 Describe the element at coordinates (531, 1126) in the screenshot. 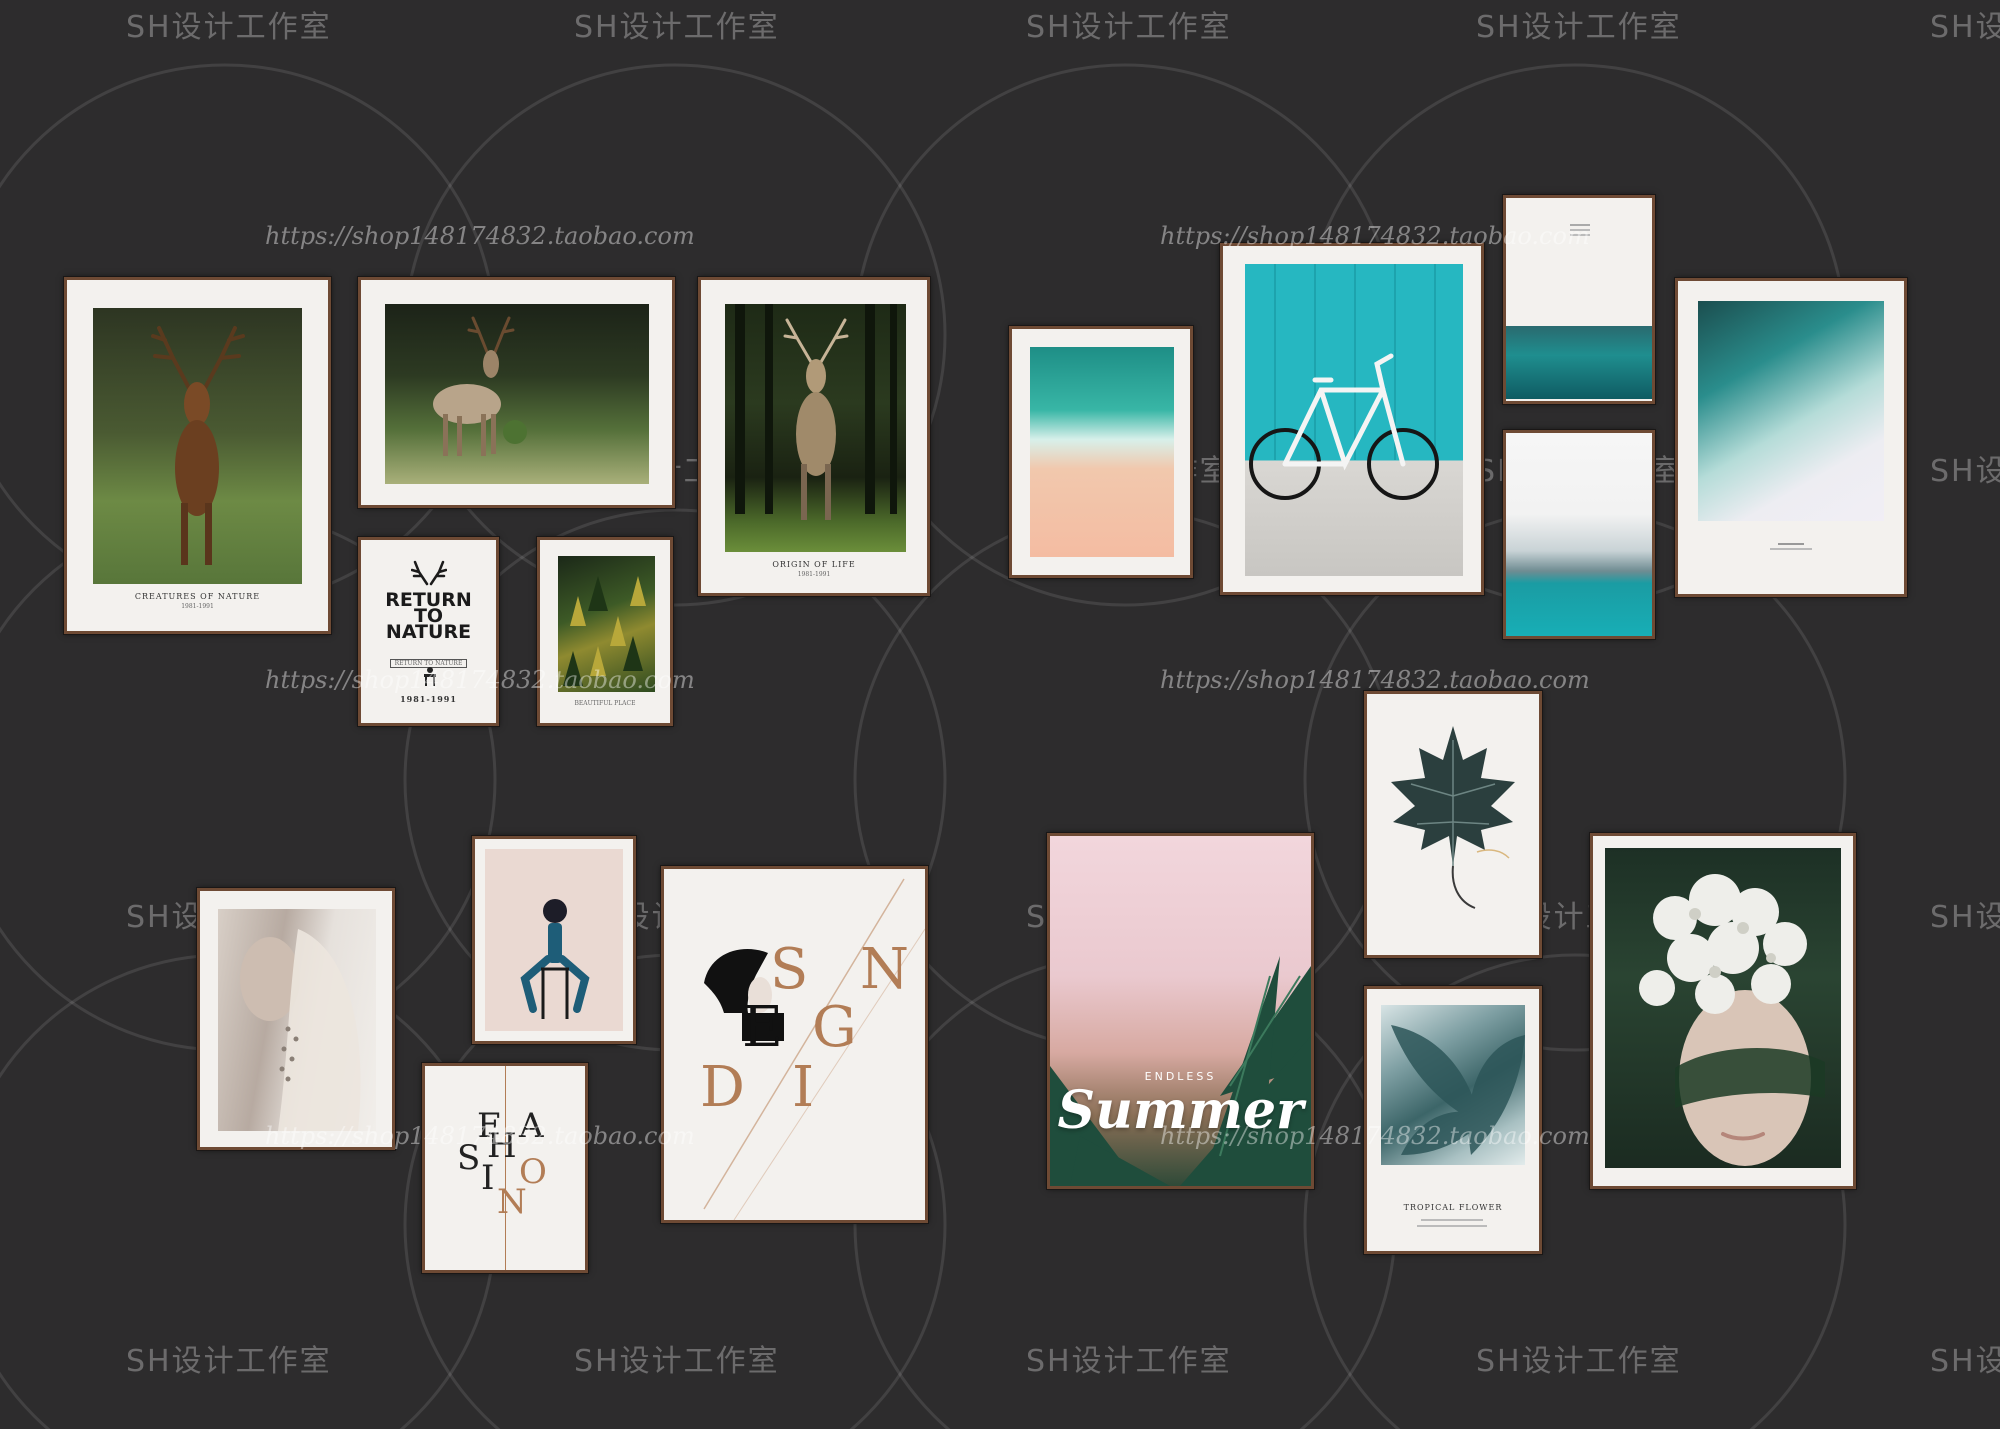

I see `fashion-letter: A` at that location.